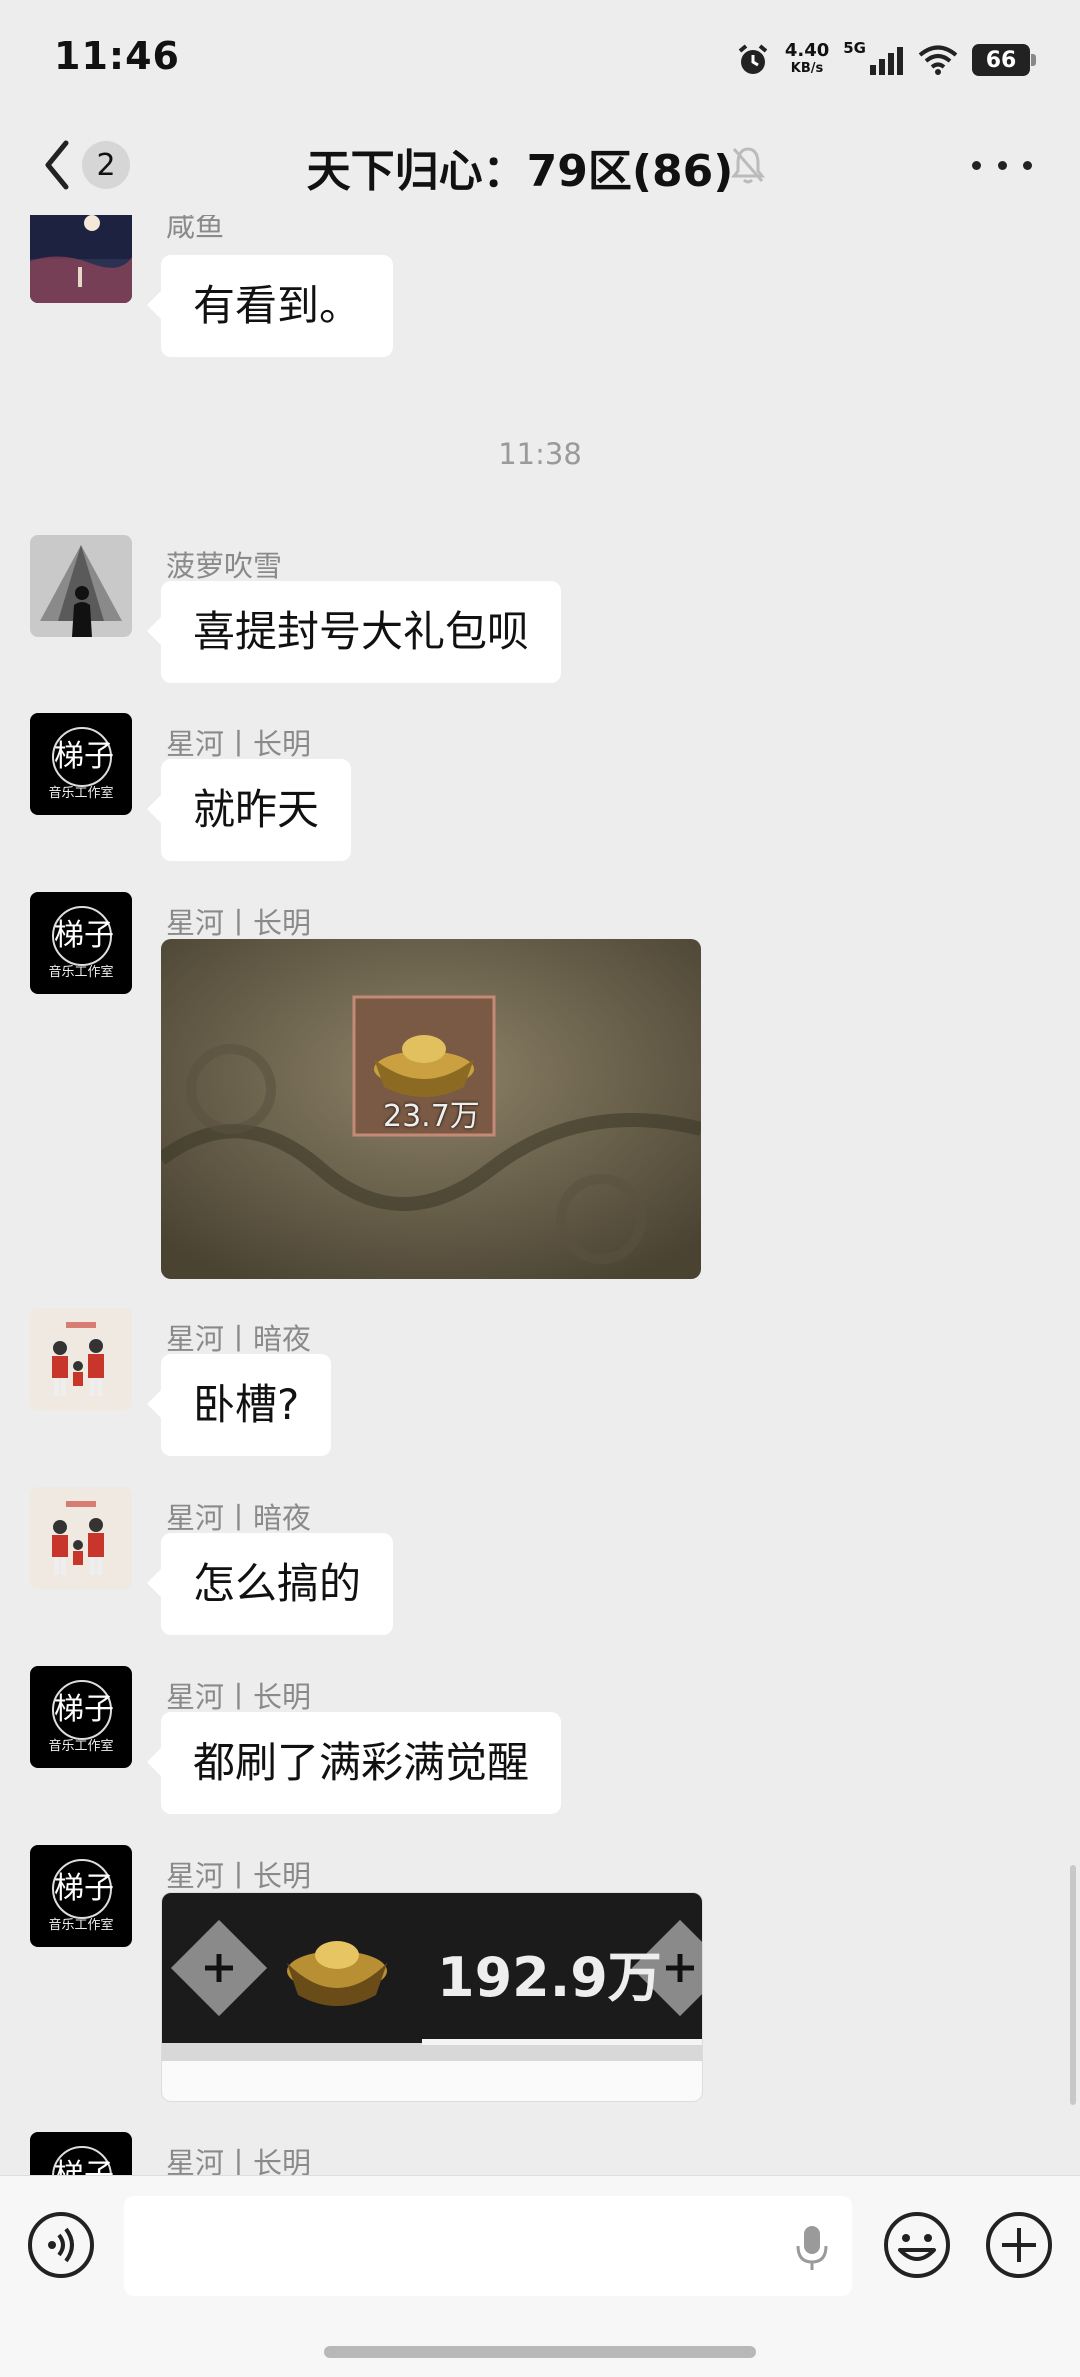 This screenshot has width=1080, height=2377. I want to click on chat-header: 2 天下归心：79区(86), so click(540, 165).